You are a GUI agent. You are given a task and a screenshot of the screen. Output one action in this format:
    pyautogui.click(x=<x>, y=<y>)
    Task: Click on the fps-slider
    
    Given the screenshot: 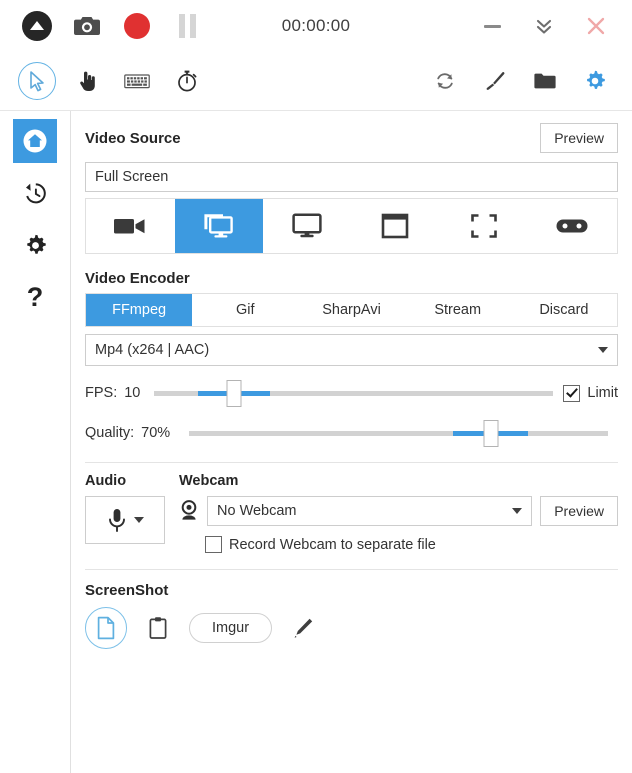 What is the action you would take?
    pyautogui.click(x=354, y=393)
    